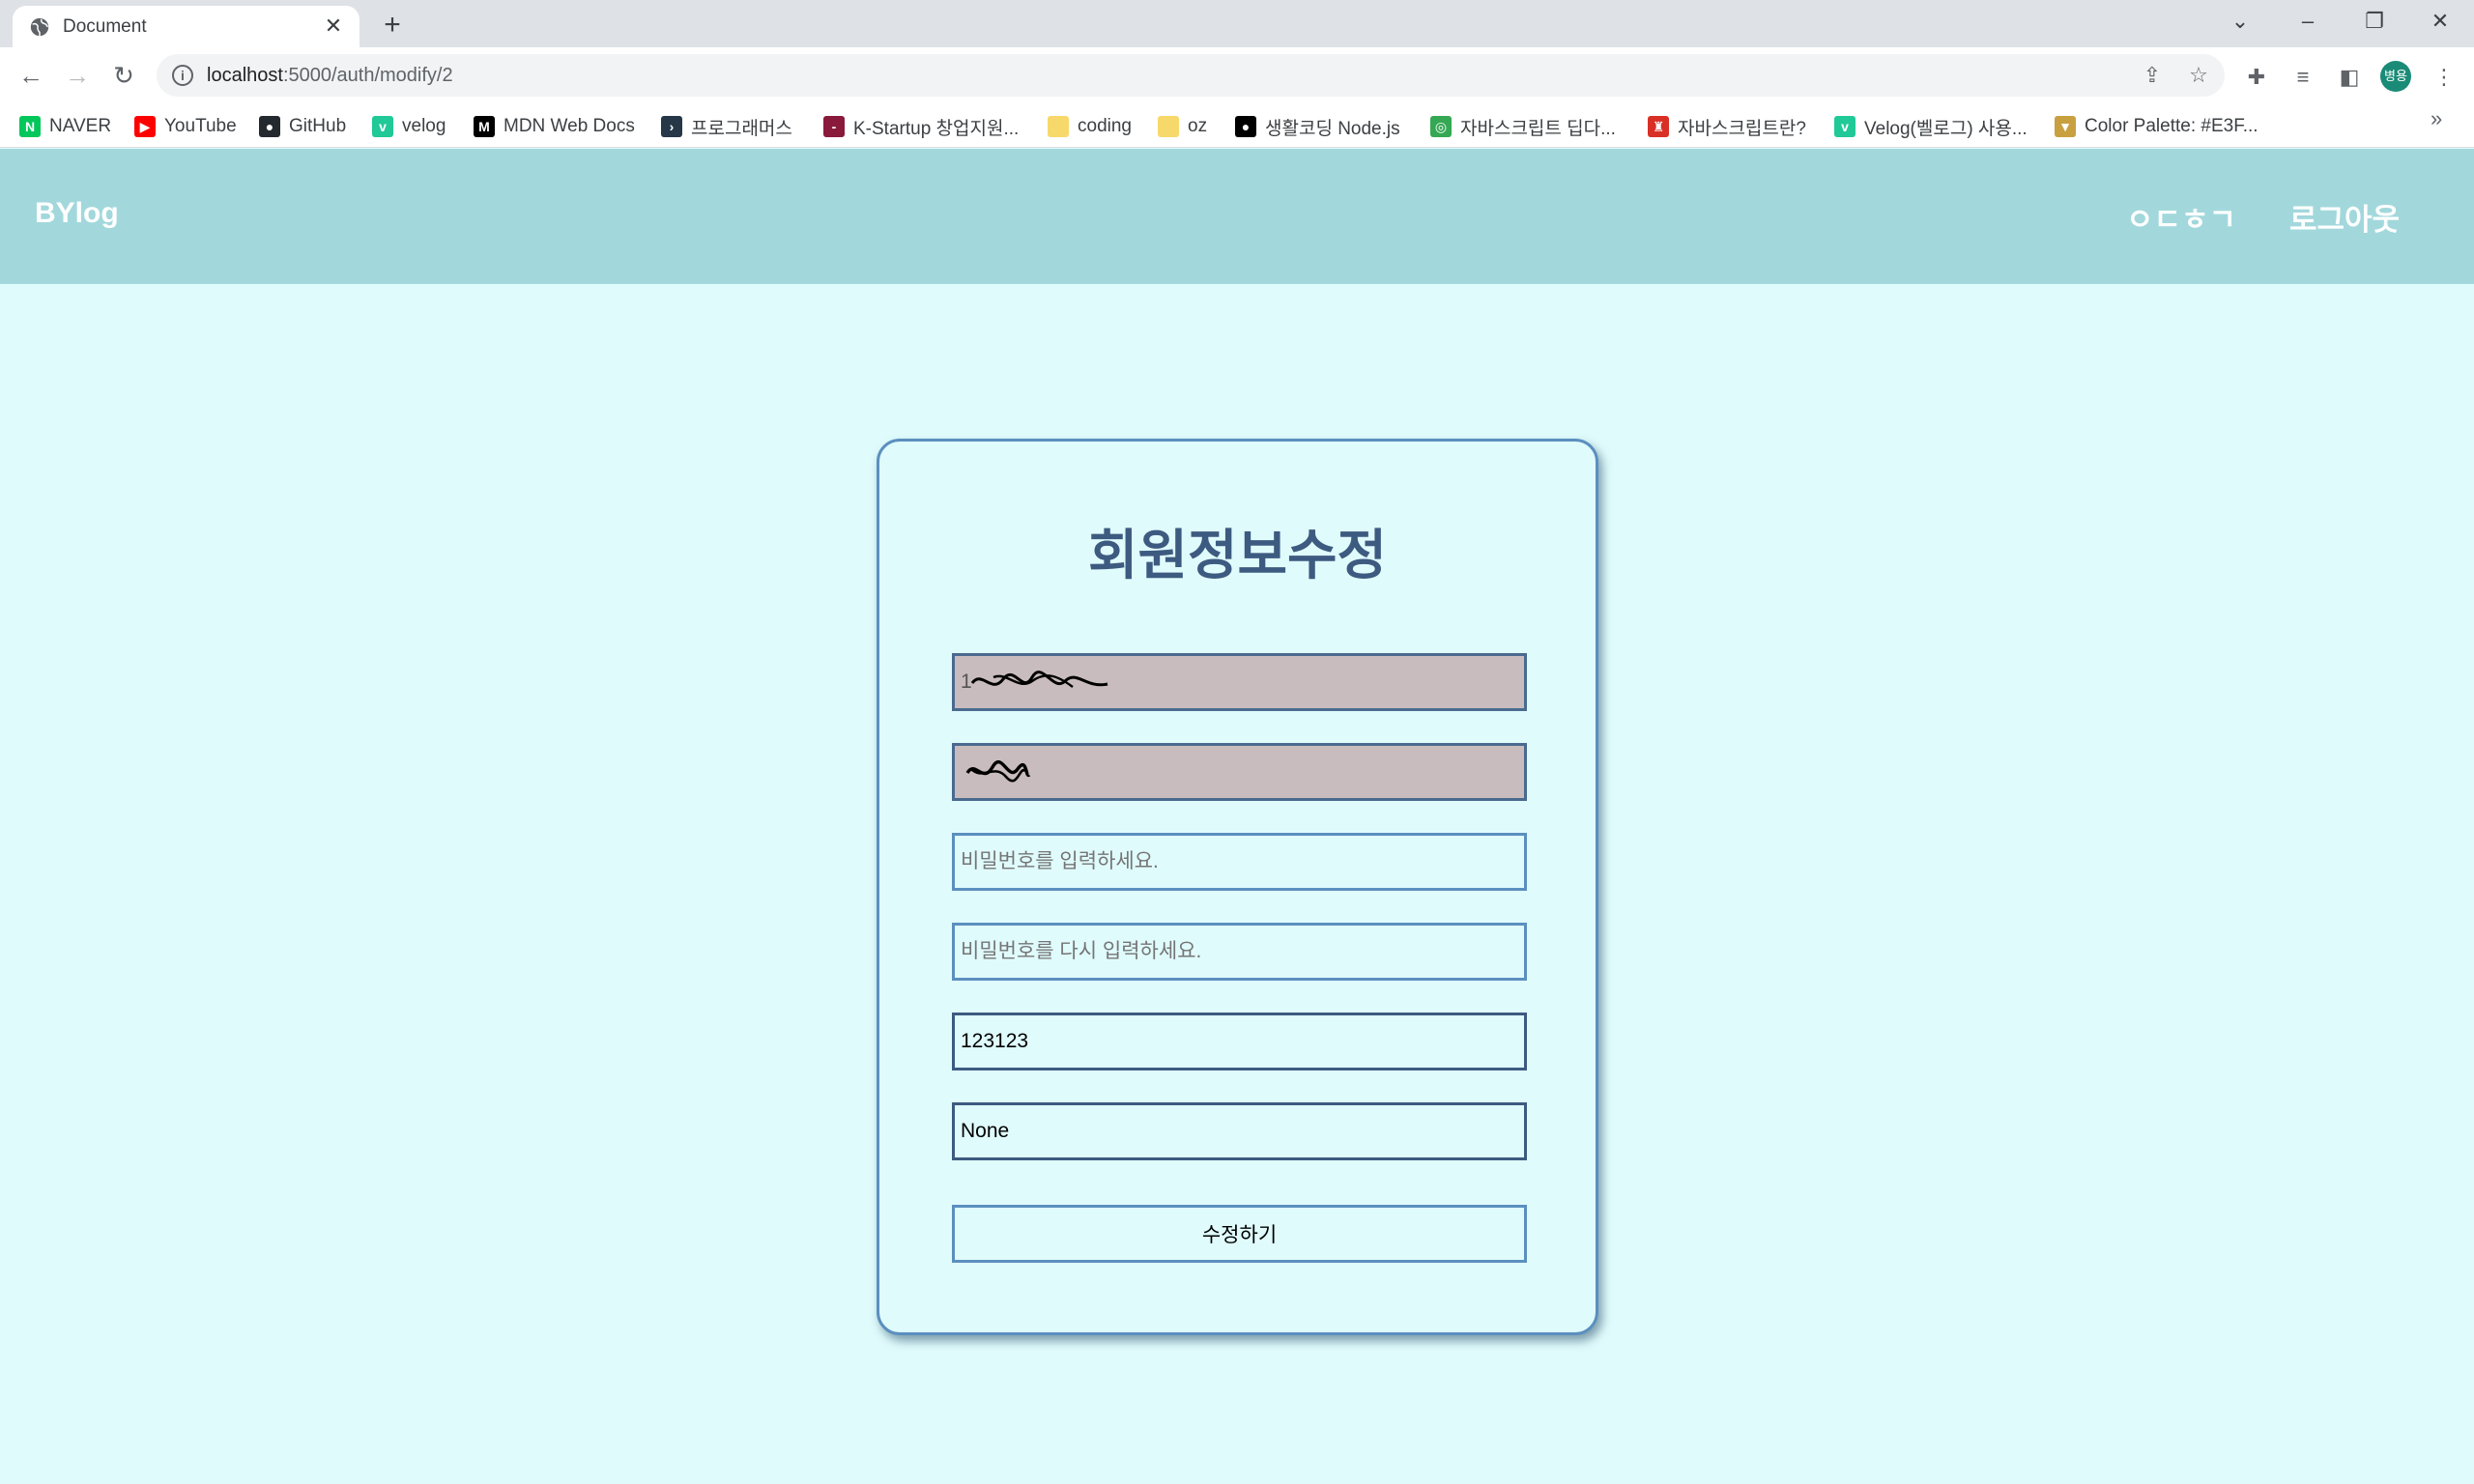 The image size is (2474, 1484). Describe the element at coordinates (2152, 76) in the screenshot. I see `share-icon: ⇪` at that location.